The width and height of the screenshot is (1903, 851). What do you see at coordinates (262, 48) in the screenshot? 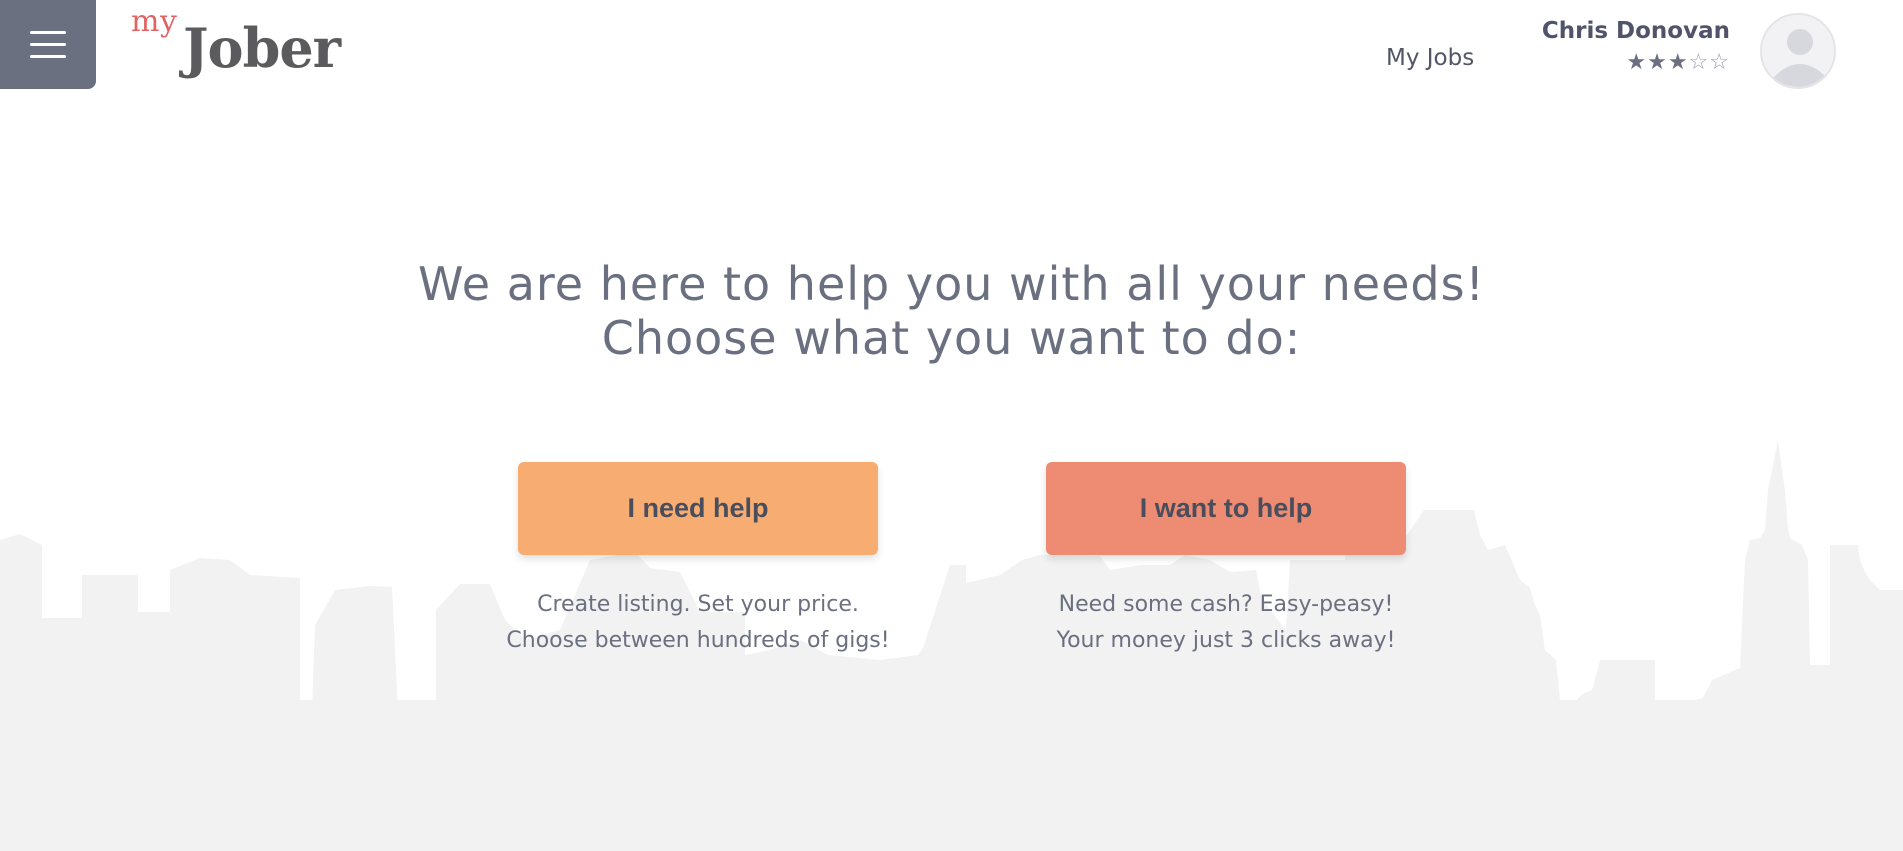
I see `logo-brand: Jober` at bounding box center [262, 48].